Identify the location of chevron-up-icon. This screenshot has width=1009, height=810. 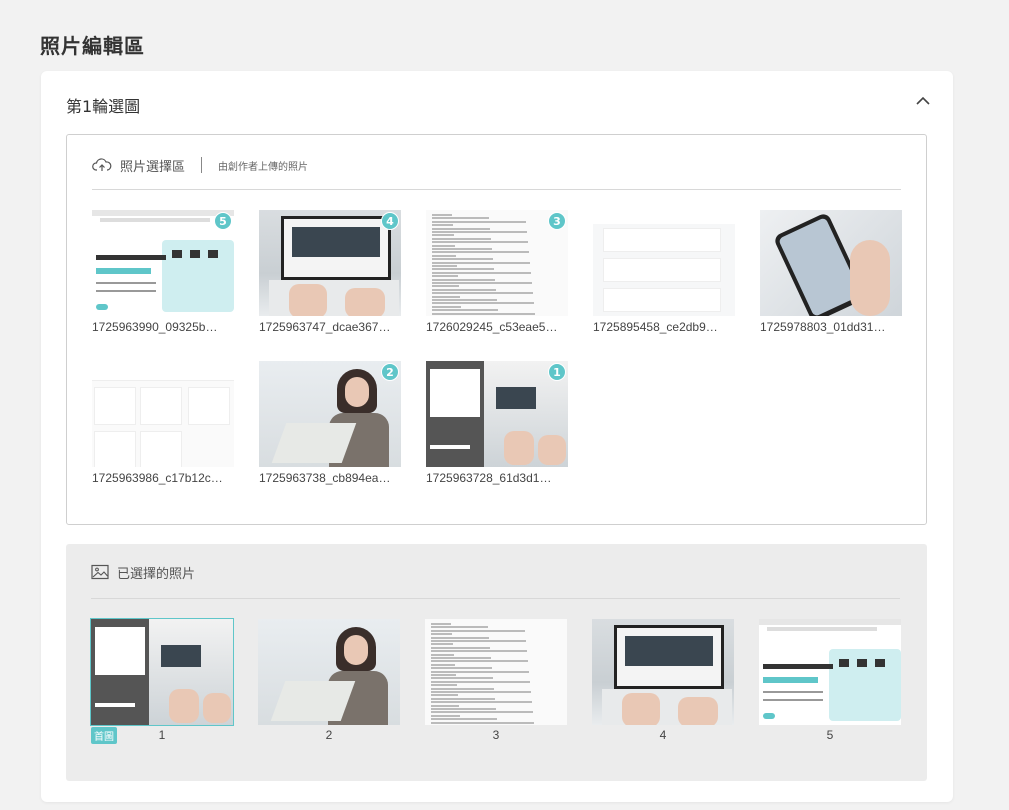
(923, 100).